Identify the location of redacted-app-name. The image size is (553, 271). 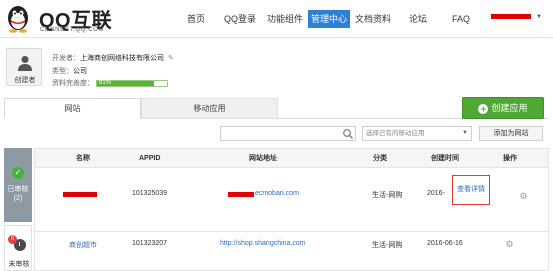
(80, 194).